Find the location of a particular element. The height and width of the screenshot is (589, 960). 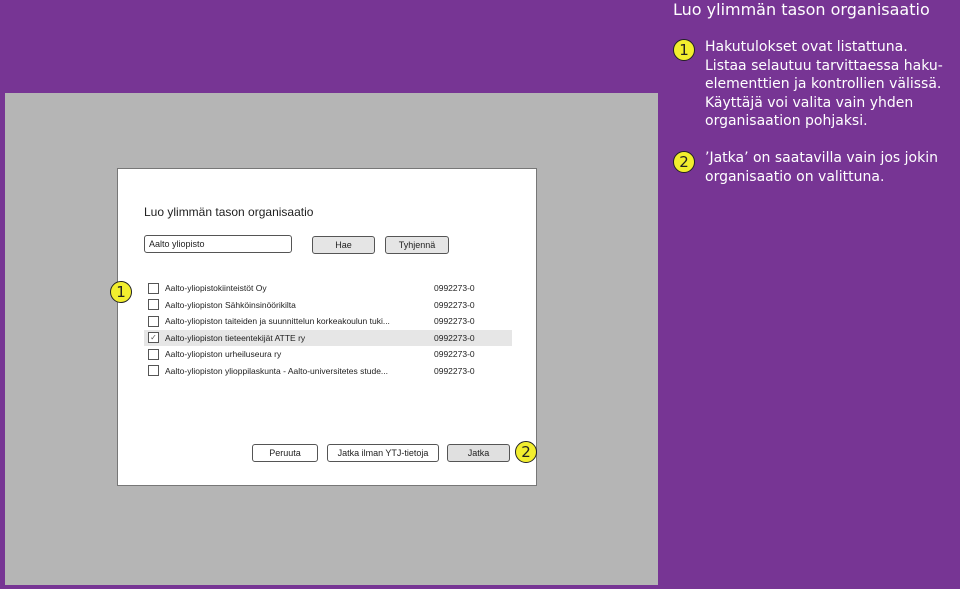

search-input is located at coordinates (218, 244).